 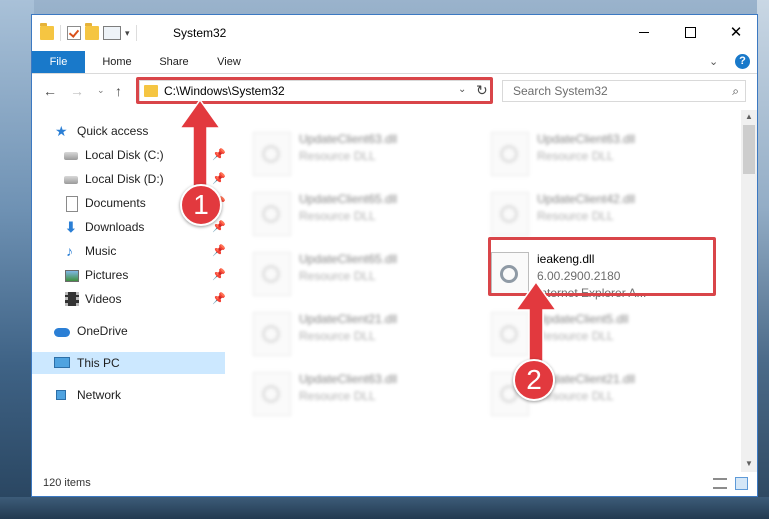 I want to click on onedrive-icon, so click(x=62, y=332).